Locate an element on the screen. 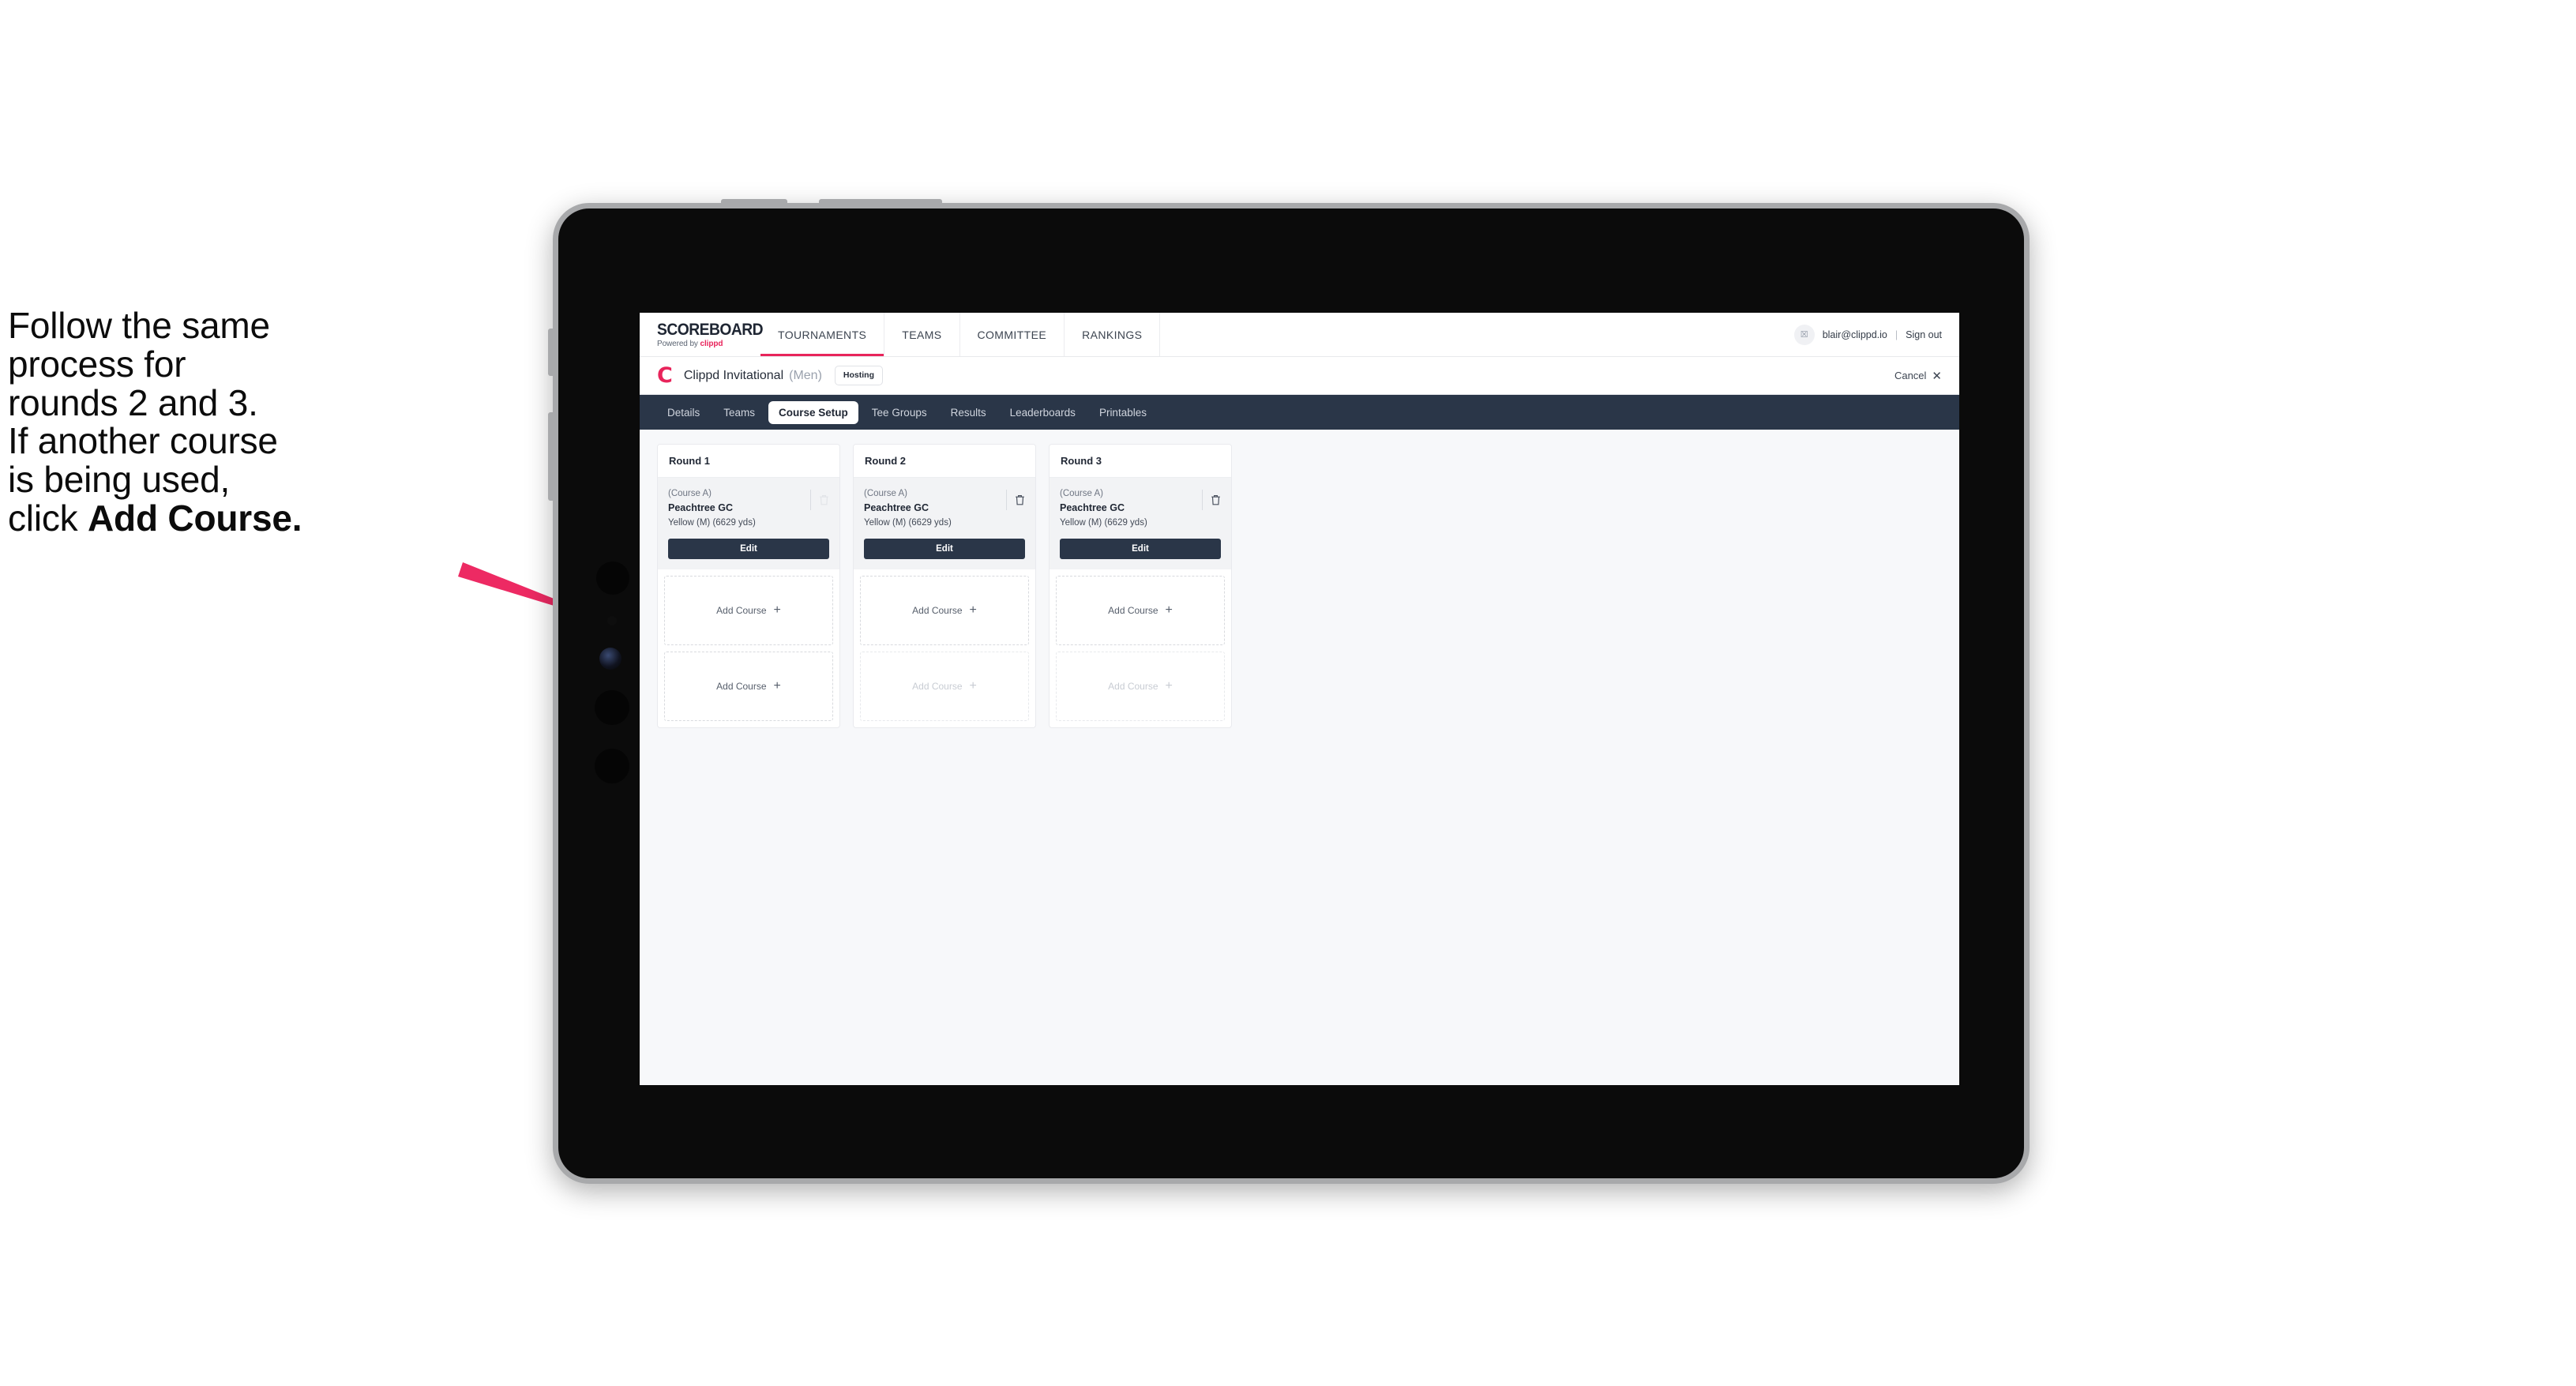 The height and width of the screenshot is (1386, 2576). avatar-glyph-icon: ☒ is located at coordinates (1804, 335).